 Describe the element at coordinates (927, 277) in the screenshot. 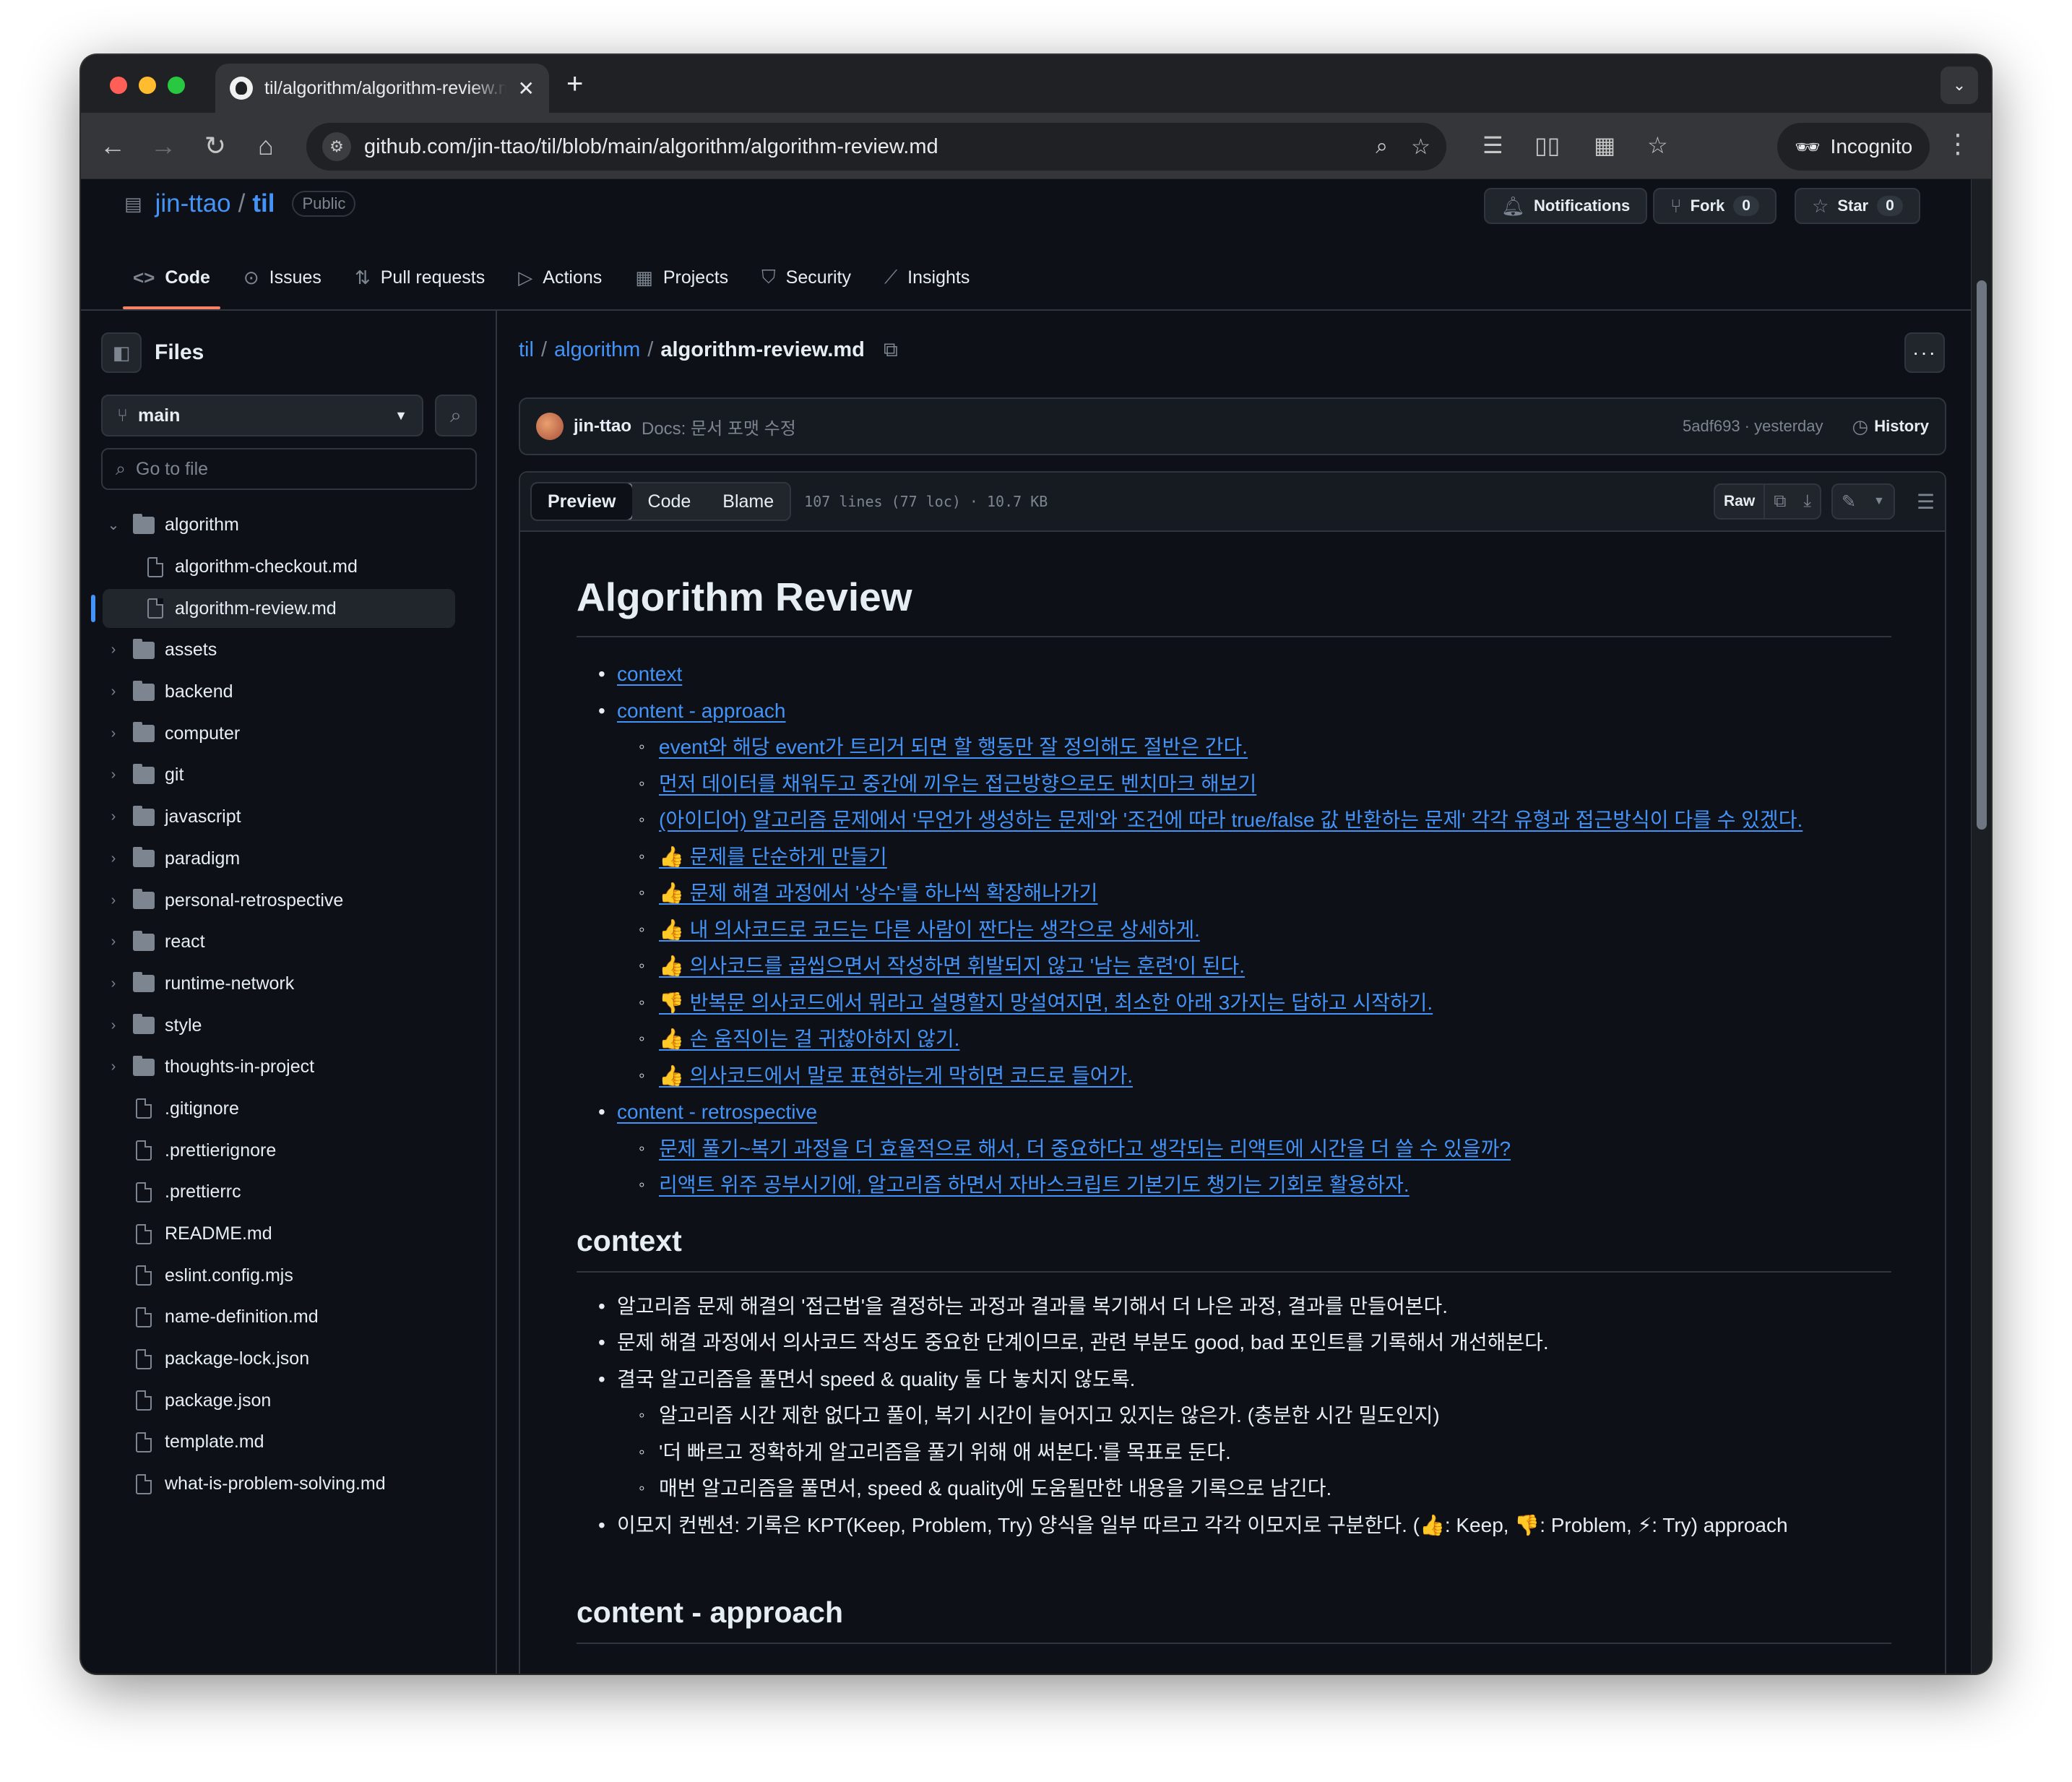

I see `tab-insights: ⟋ Insights` at that location.